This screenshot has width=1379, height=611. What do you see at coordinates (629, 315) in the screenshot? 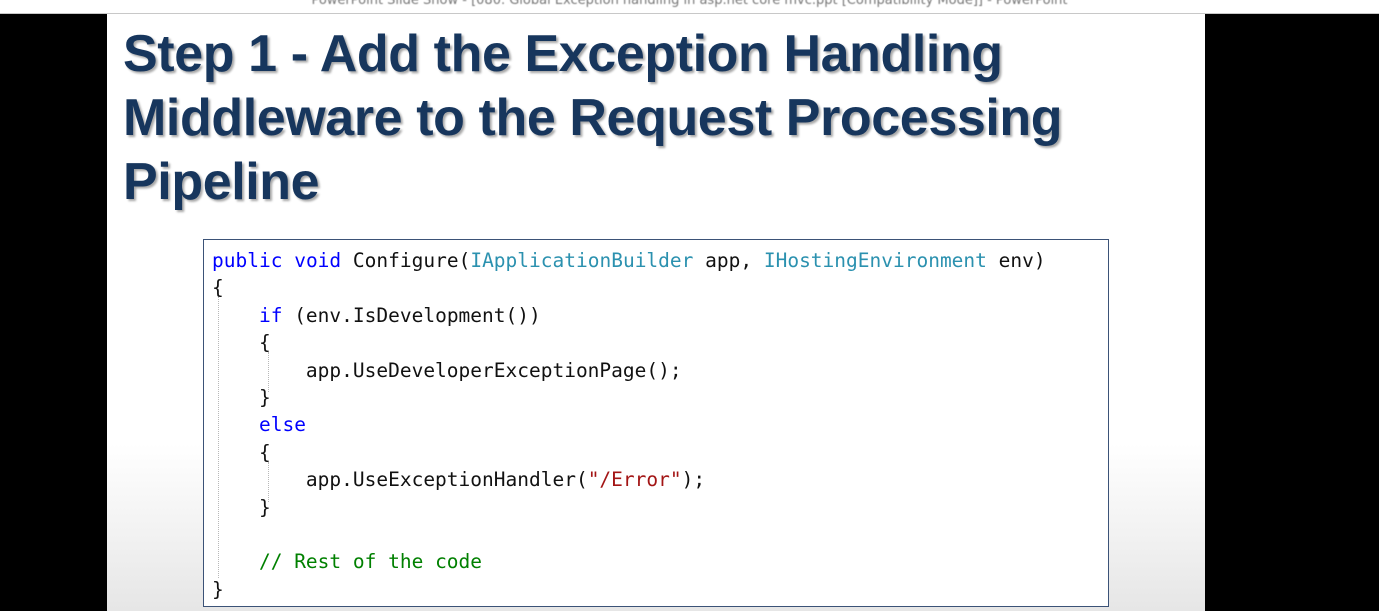
I see `code-line-3: if (env.IsDevelopment())` at bounding box center [629, 315].